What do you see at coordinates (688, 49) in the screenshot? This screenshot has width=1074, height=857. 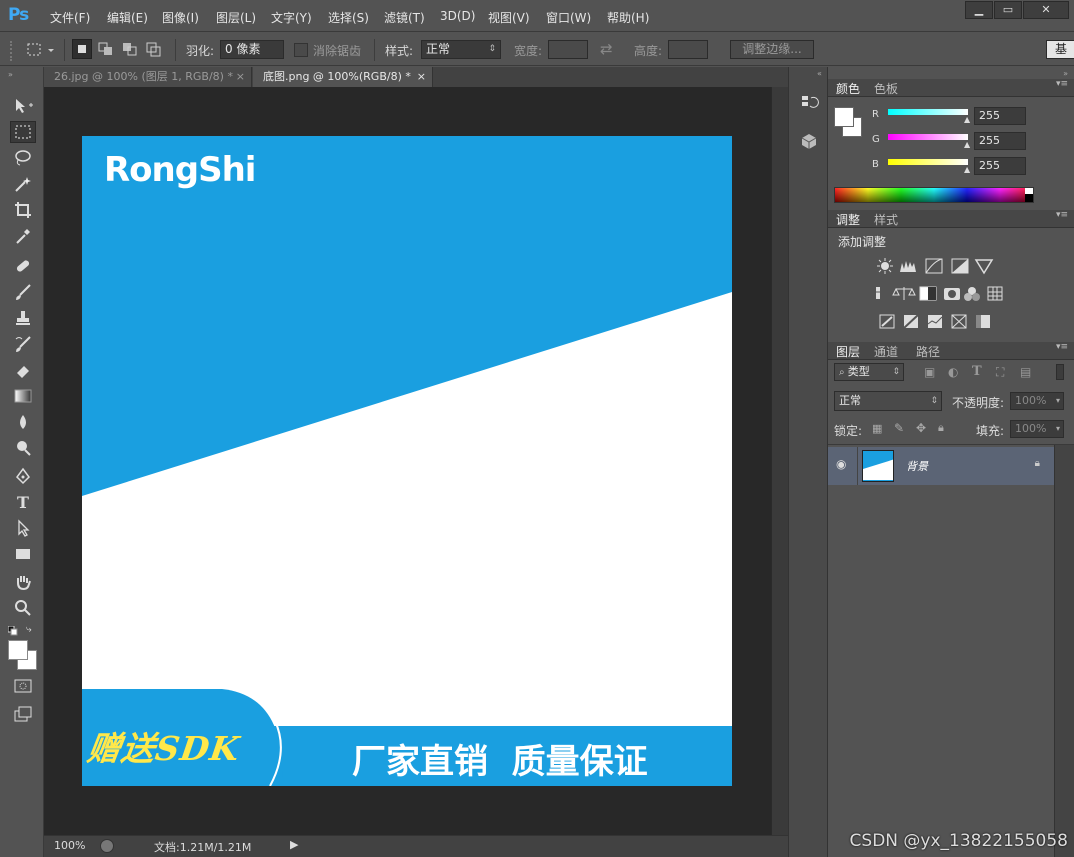 I see `height-input` at bounding box center [688, 49].